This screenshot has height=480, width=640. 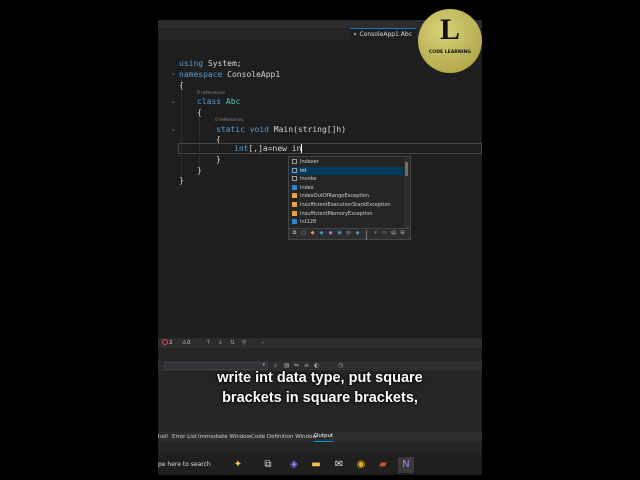 What do you see at coordinates (230, 74) in the screenshot?
I see `code-line-2: namespace ConsoleApp1` at bounding box center [230, 74].